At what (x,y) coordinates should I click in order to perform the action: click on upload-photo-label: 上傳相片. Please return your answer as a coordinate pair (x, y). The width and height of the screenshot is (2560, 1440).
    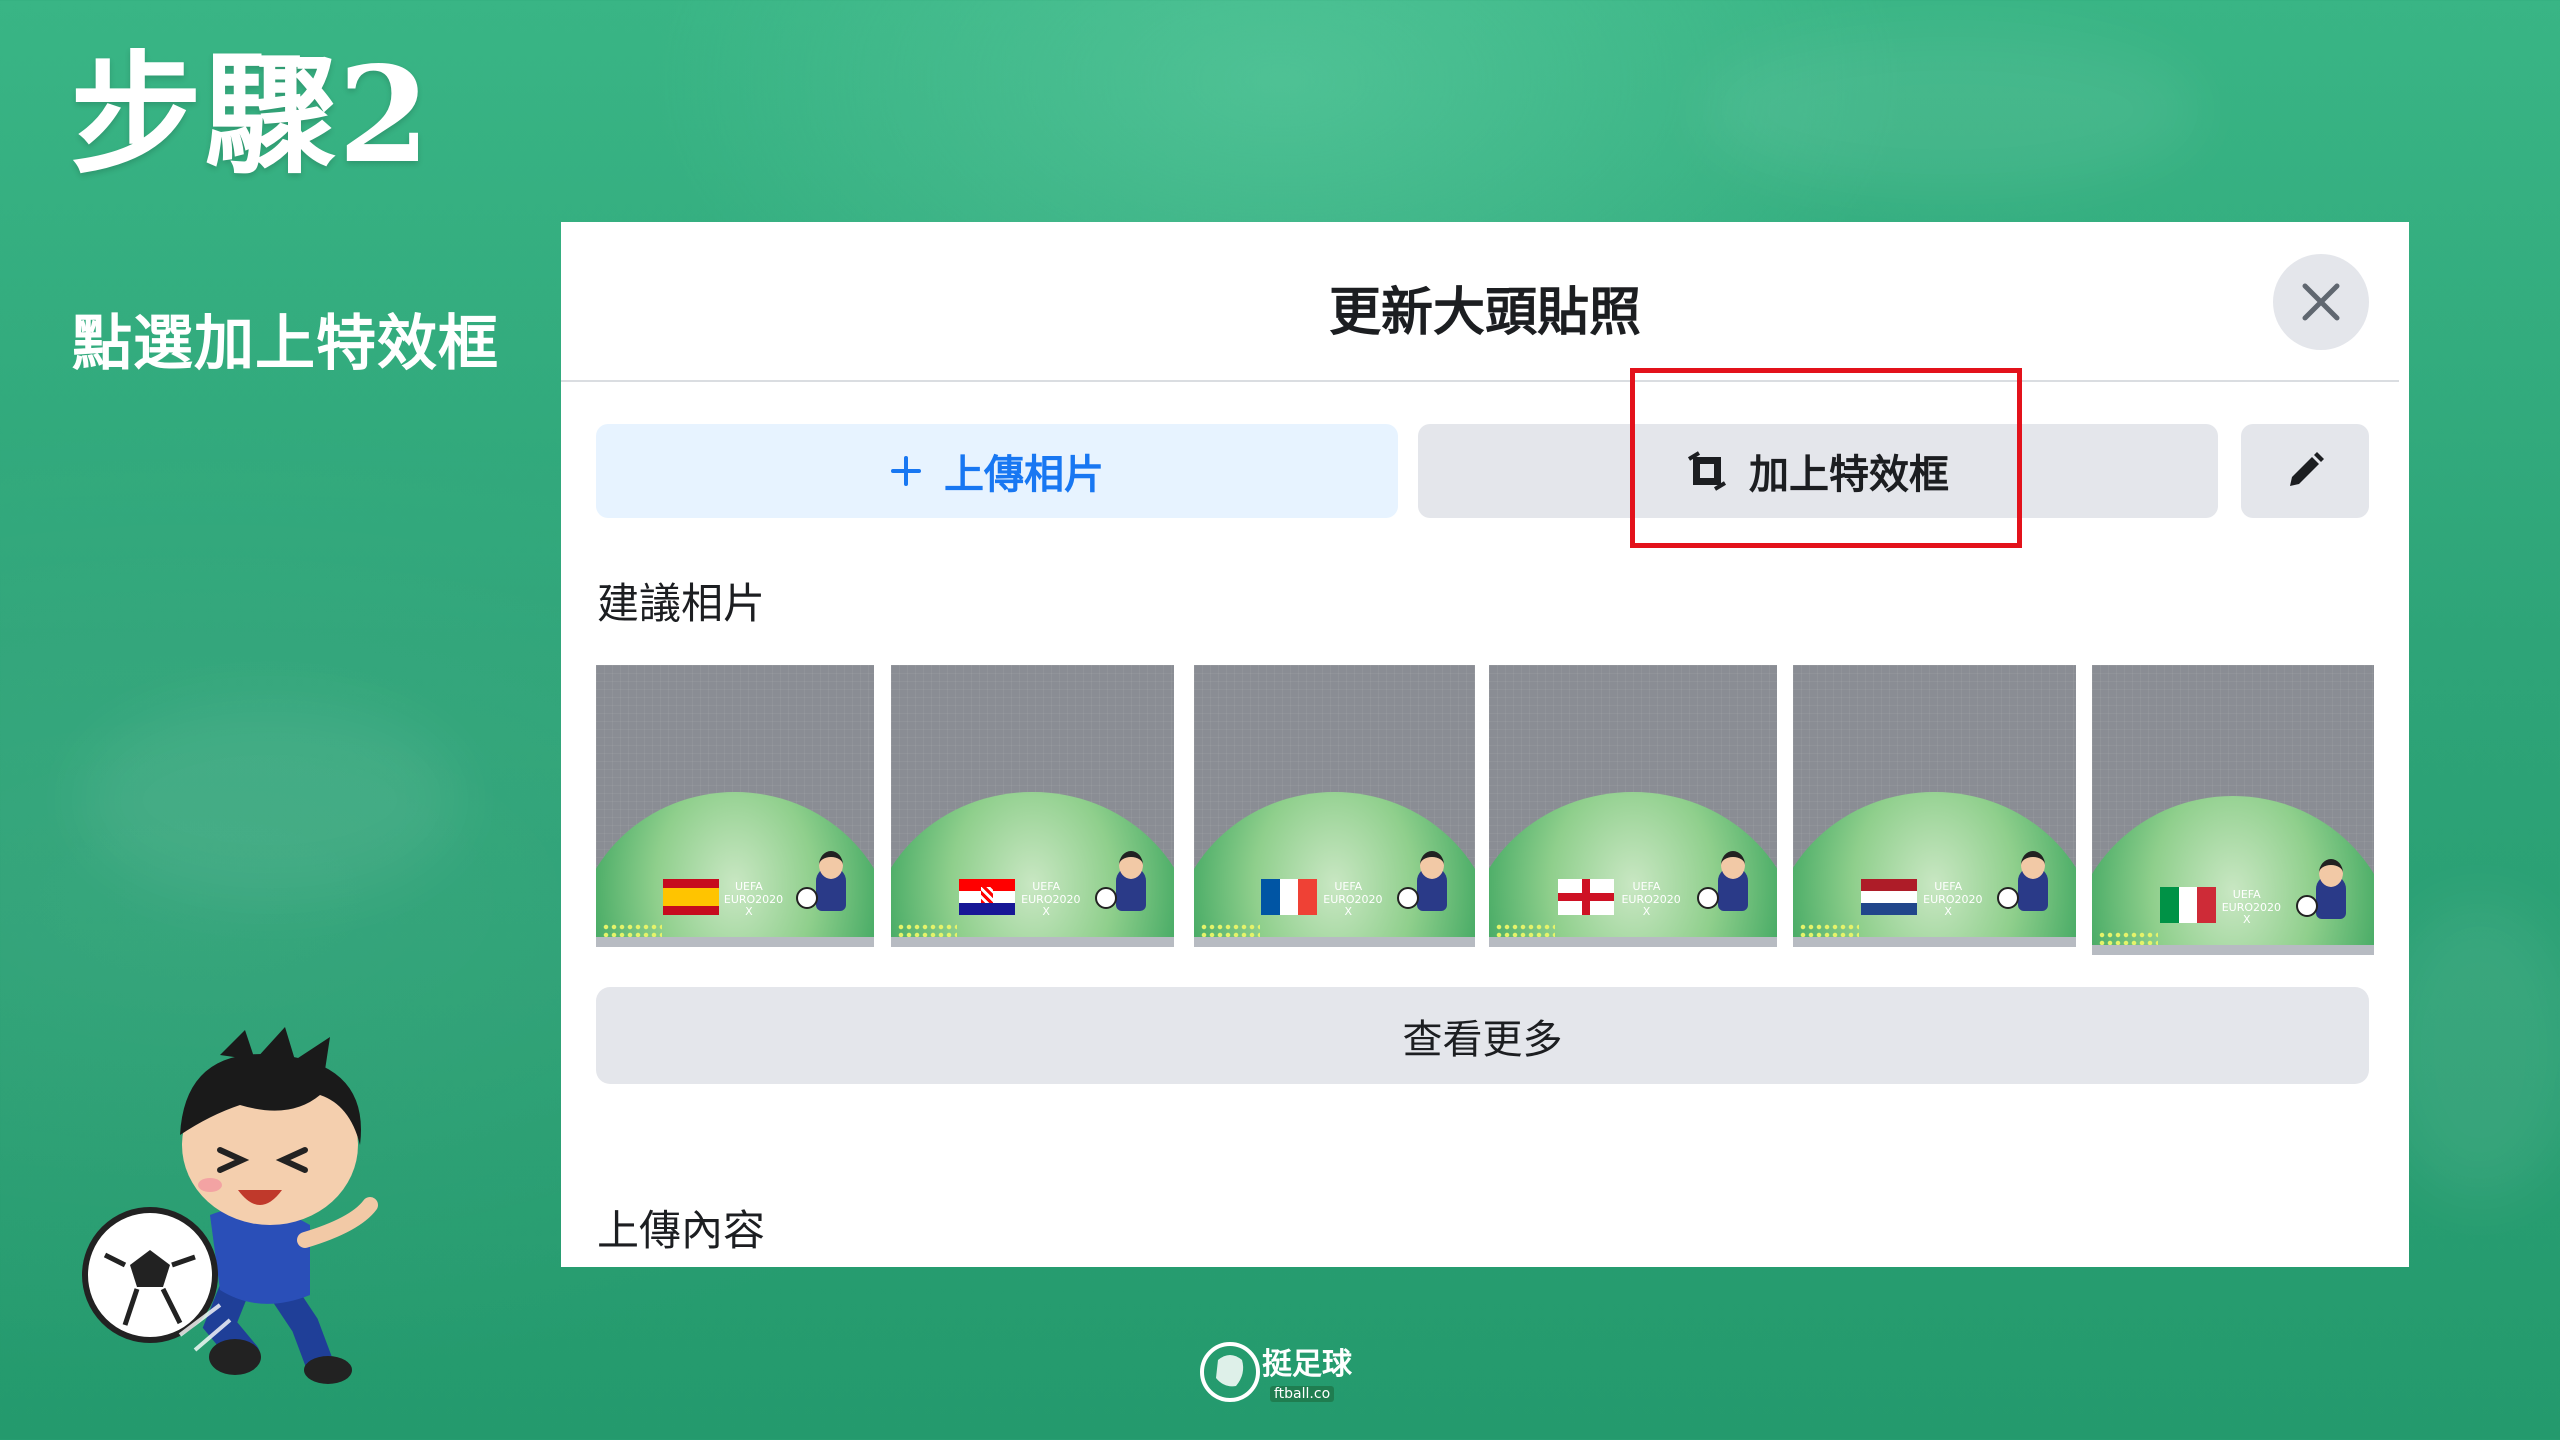
    Looking at the image, I should click on (1024, 475).